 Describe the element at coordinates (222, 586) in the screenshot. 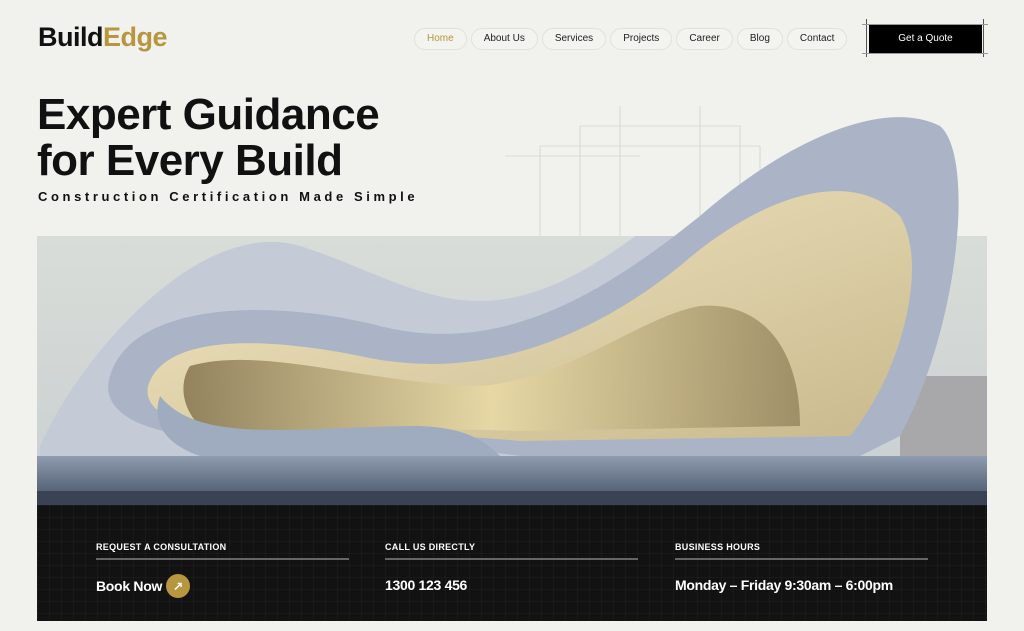

I see `book-now-link: Book Now ↗` at that location.